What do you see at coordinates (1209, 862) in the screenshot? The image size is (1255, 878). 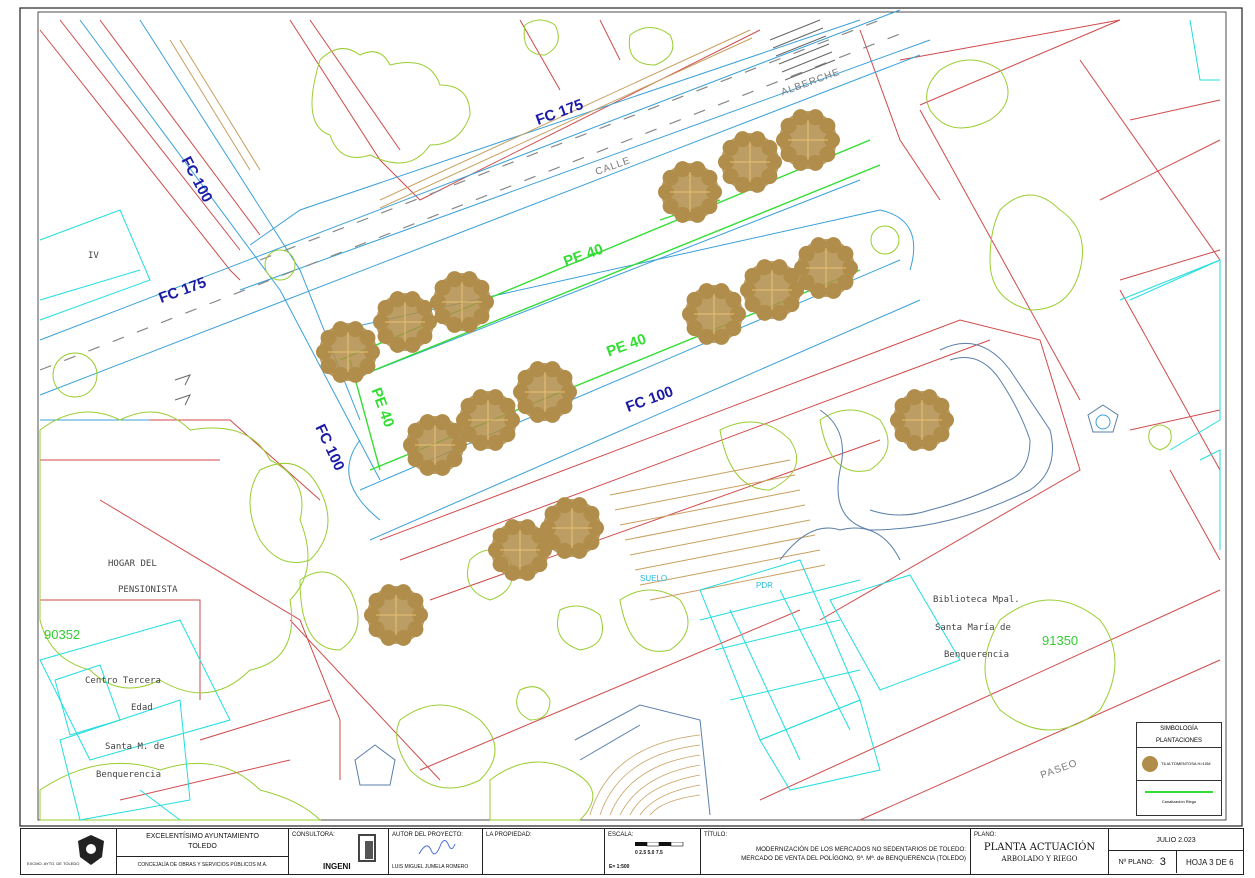 I see `sheet-number: HOJA 3 DE 6` at bounding box center [1209, 862].